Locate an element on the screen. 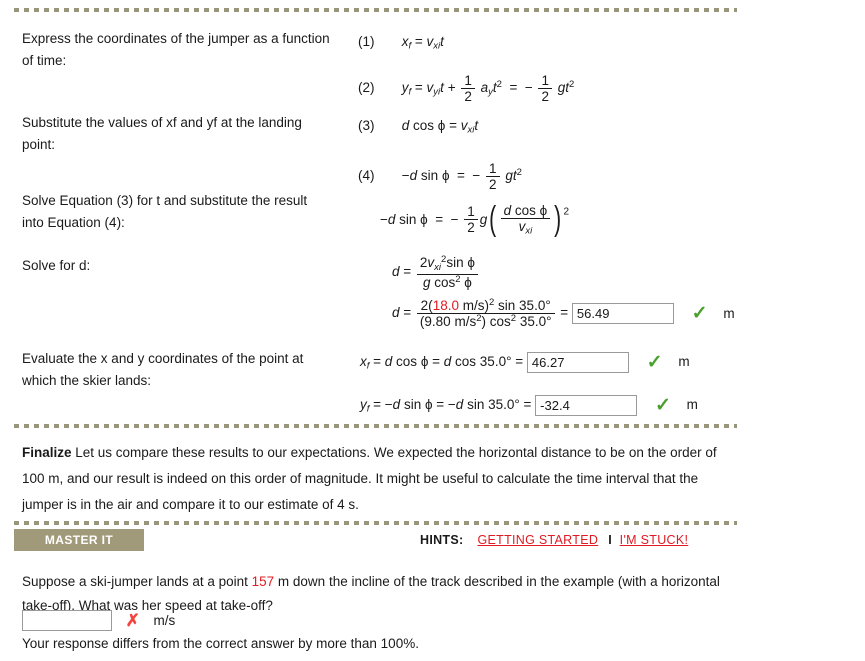  equation-column-3: −d sin ϕ = − 1 2 g(d cos ϕ vxi) 2 is located at coordinates (622, 213).